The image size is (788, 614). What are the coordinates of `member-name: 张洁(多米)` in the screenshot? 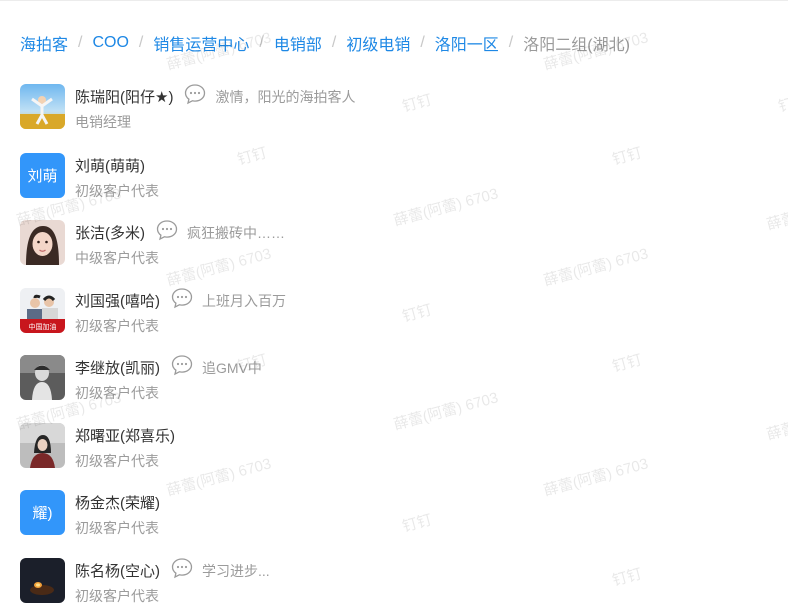 It's located at (110, 233).